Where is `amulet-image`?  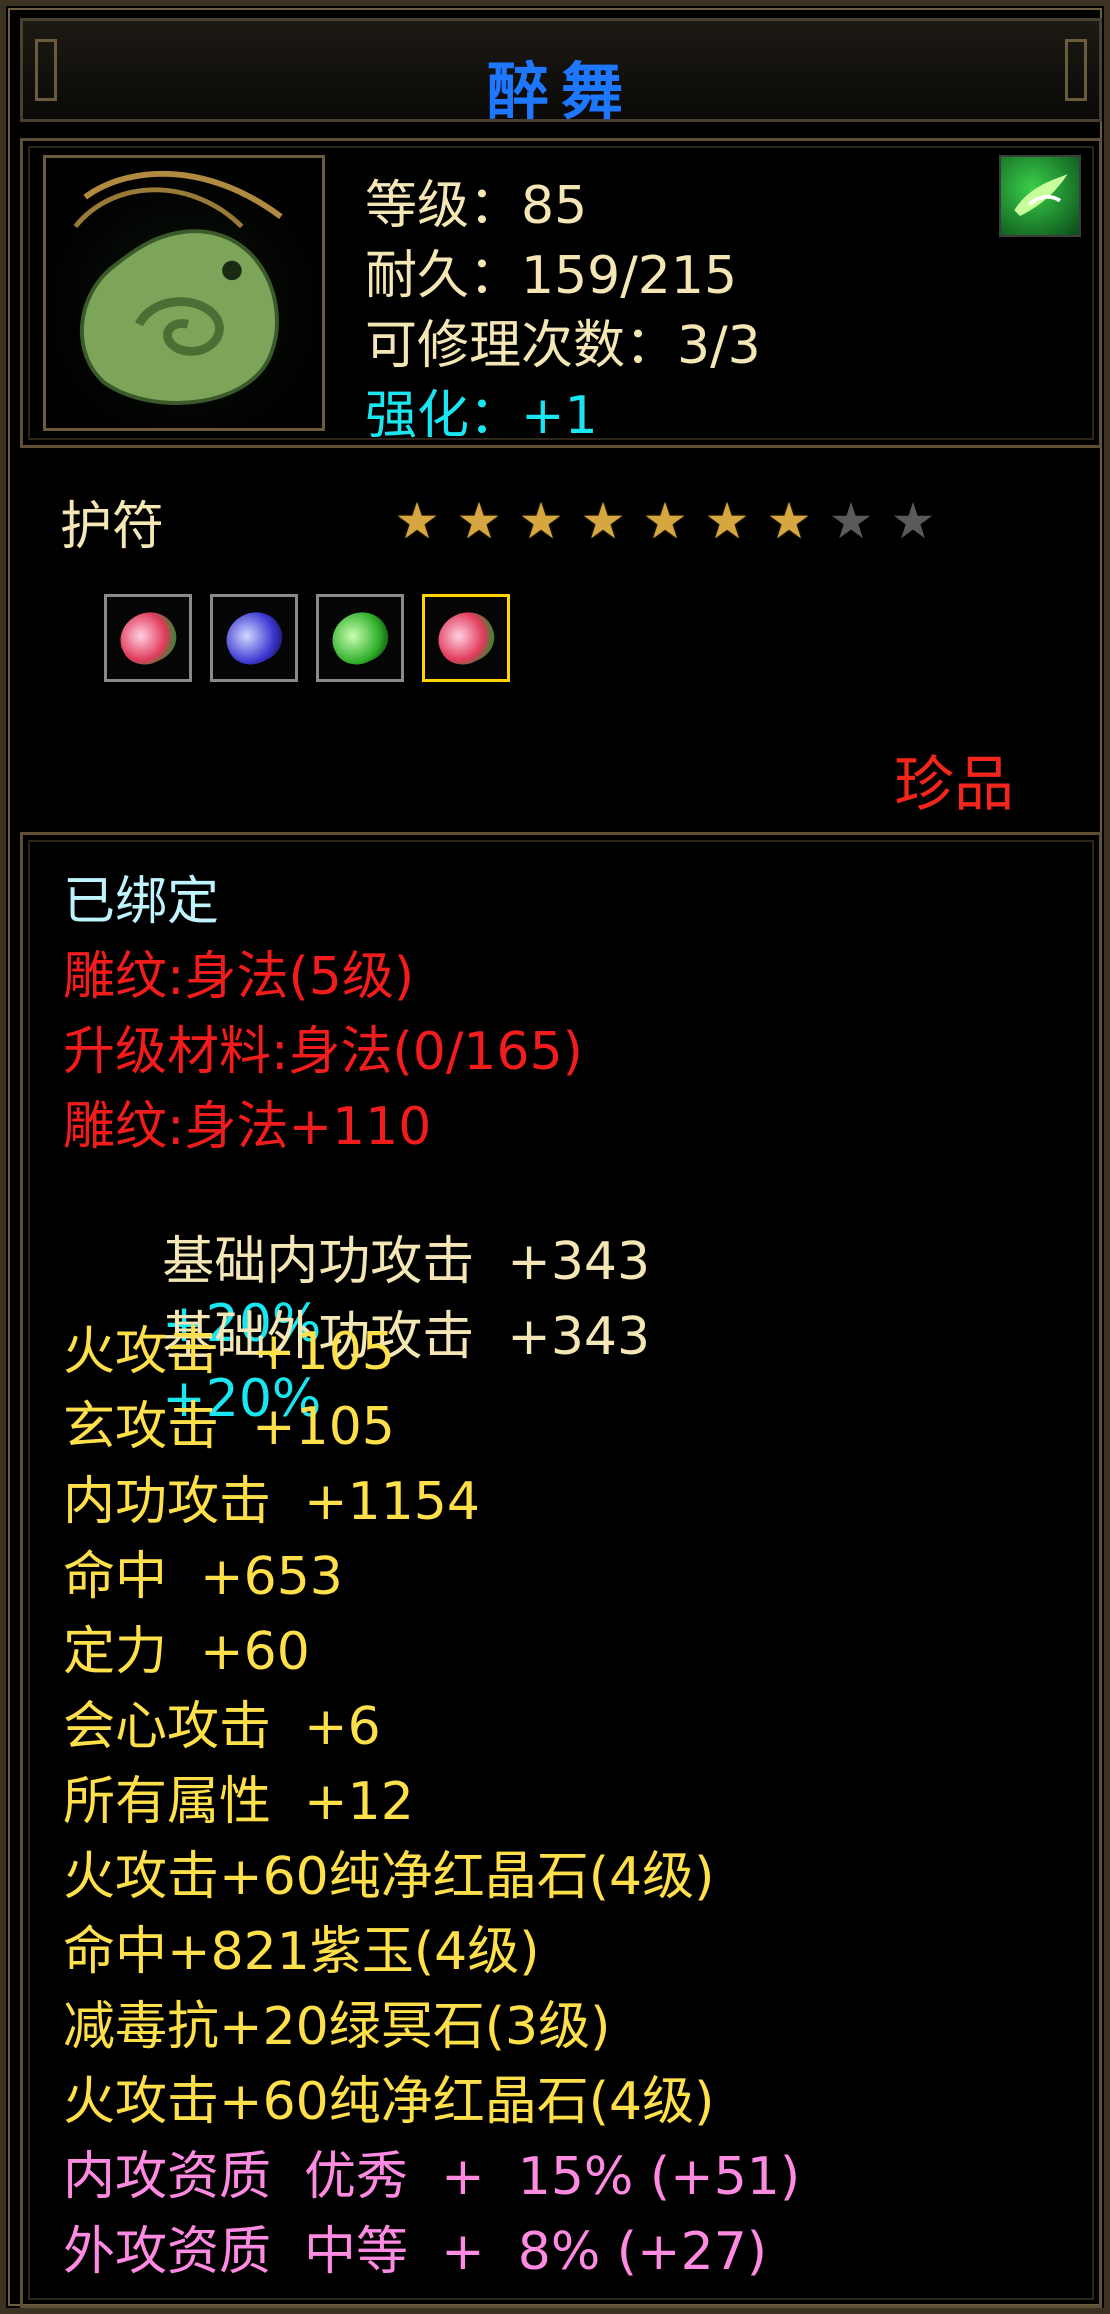 amulet-image is located at coordinates (178, 287).